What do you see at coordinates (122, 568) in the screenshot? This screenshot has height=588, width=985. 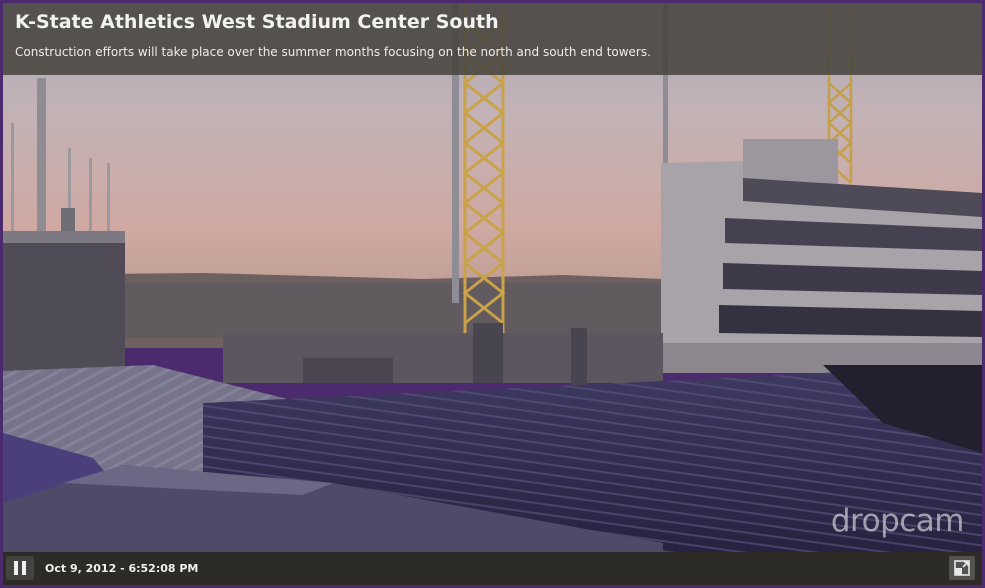 I see `video-timestamp: Oct 9, 2012 - 6:52:08 PM` at bounding box center [122, 568].